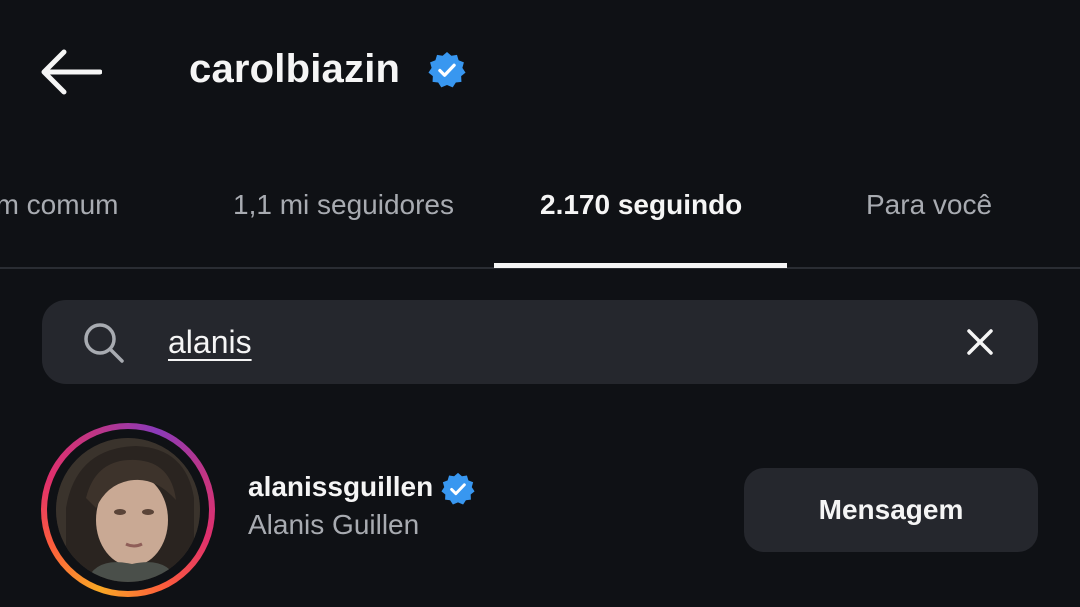 Image resolution: width=1080 pixels, height=607 pixels. I want to click on search-icon, so click(104, 343).